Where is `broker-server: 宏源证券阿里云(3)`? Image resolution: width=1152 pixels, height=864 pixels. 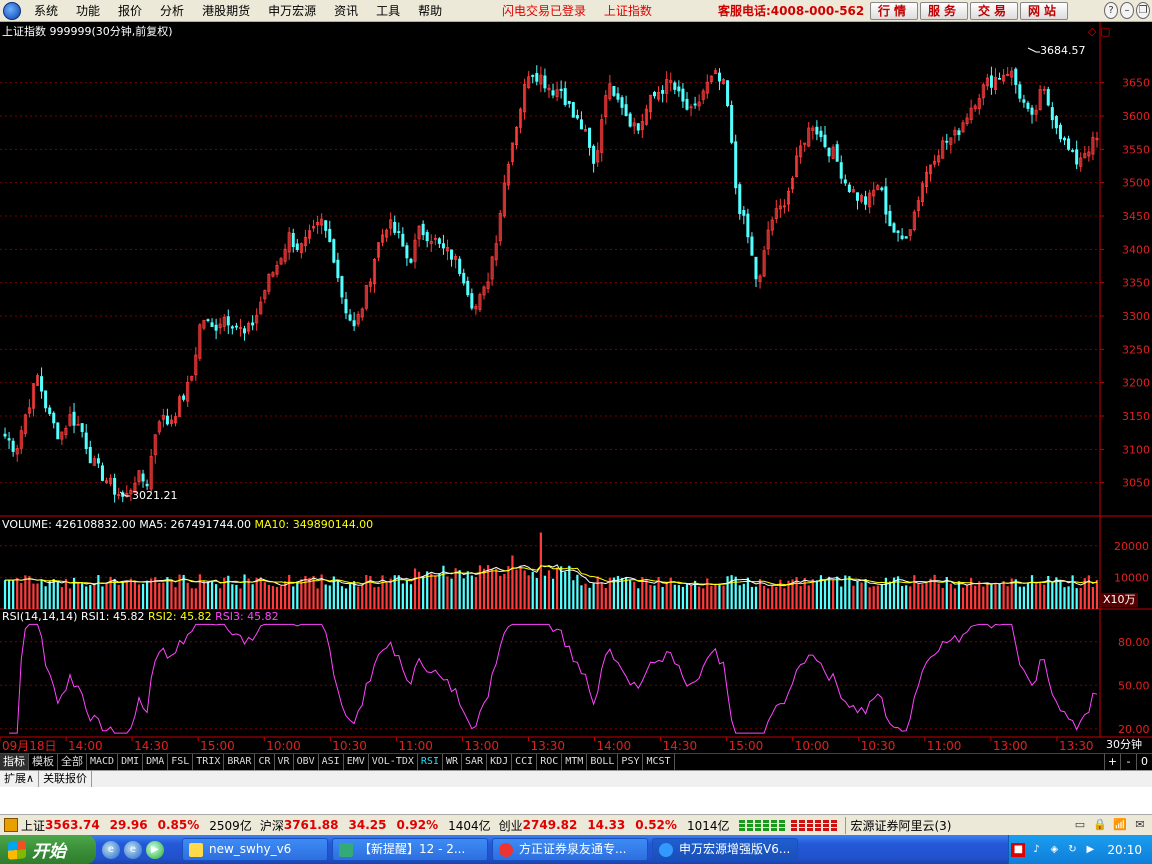 broker-server: 宏源证券阿里云(3) is located at coordinates (900, 825).